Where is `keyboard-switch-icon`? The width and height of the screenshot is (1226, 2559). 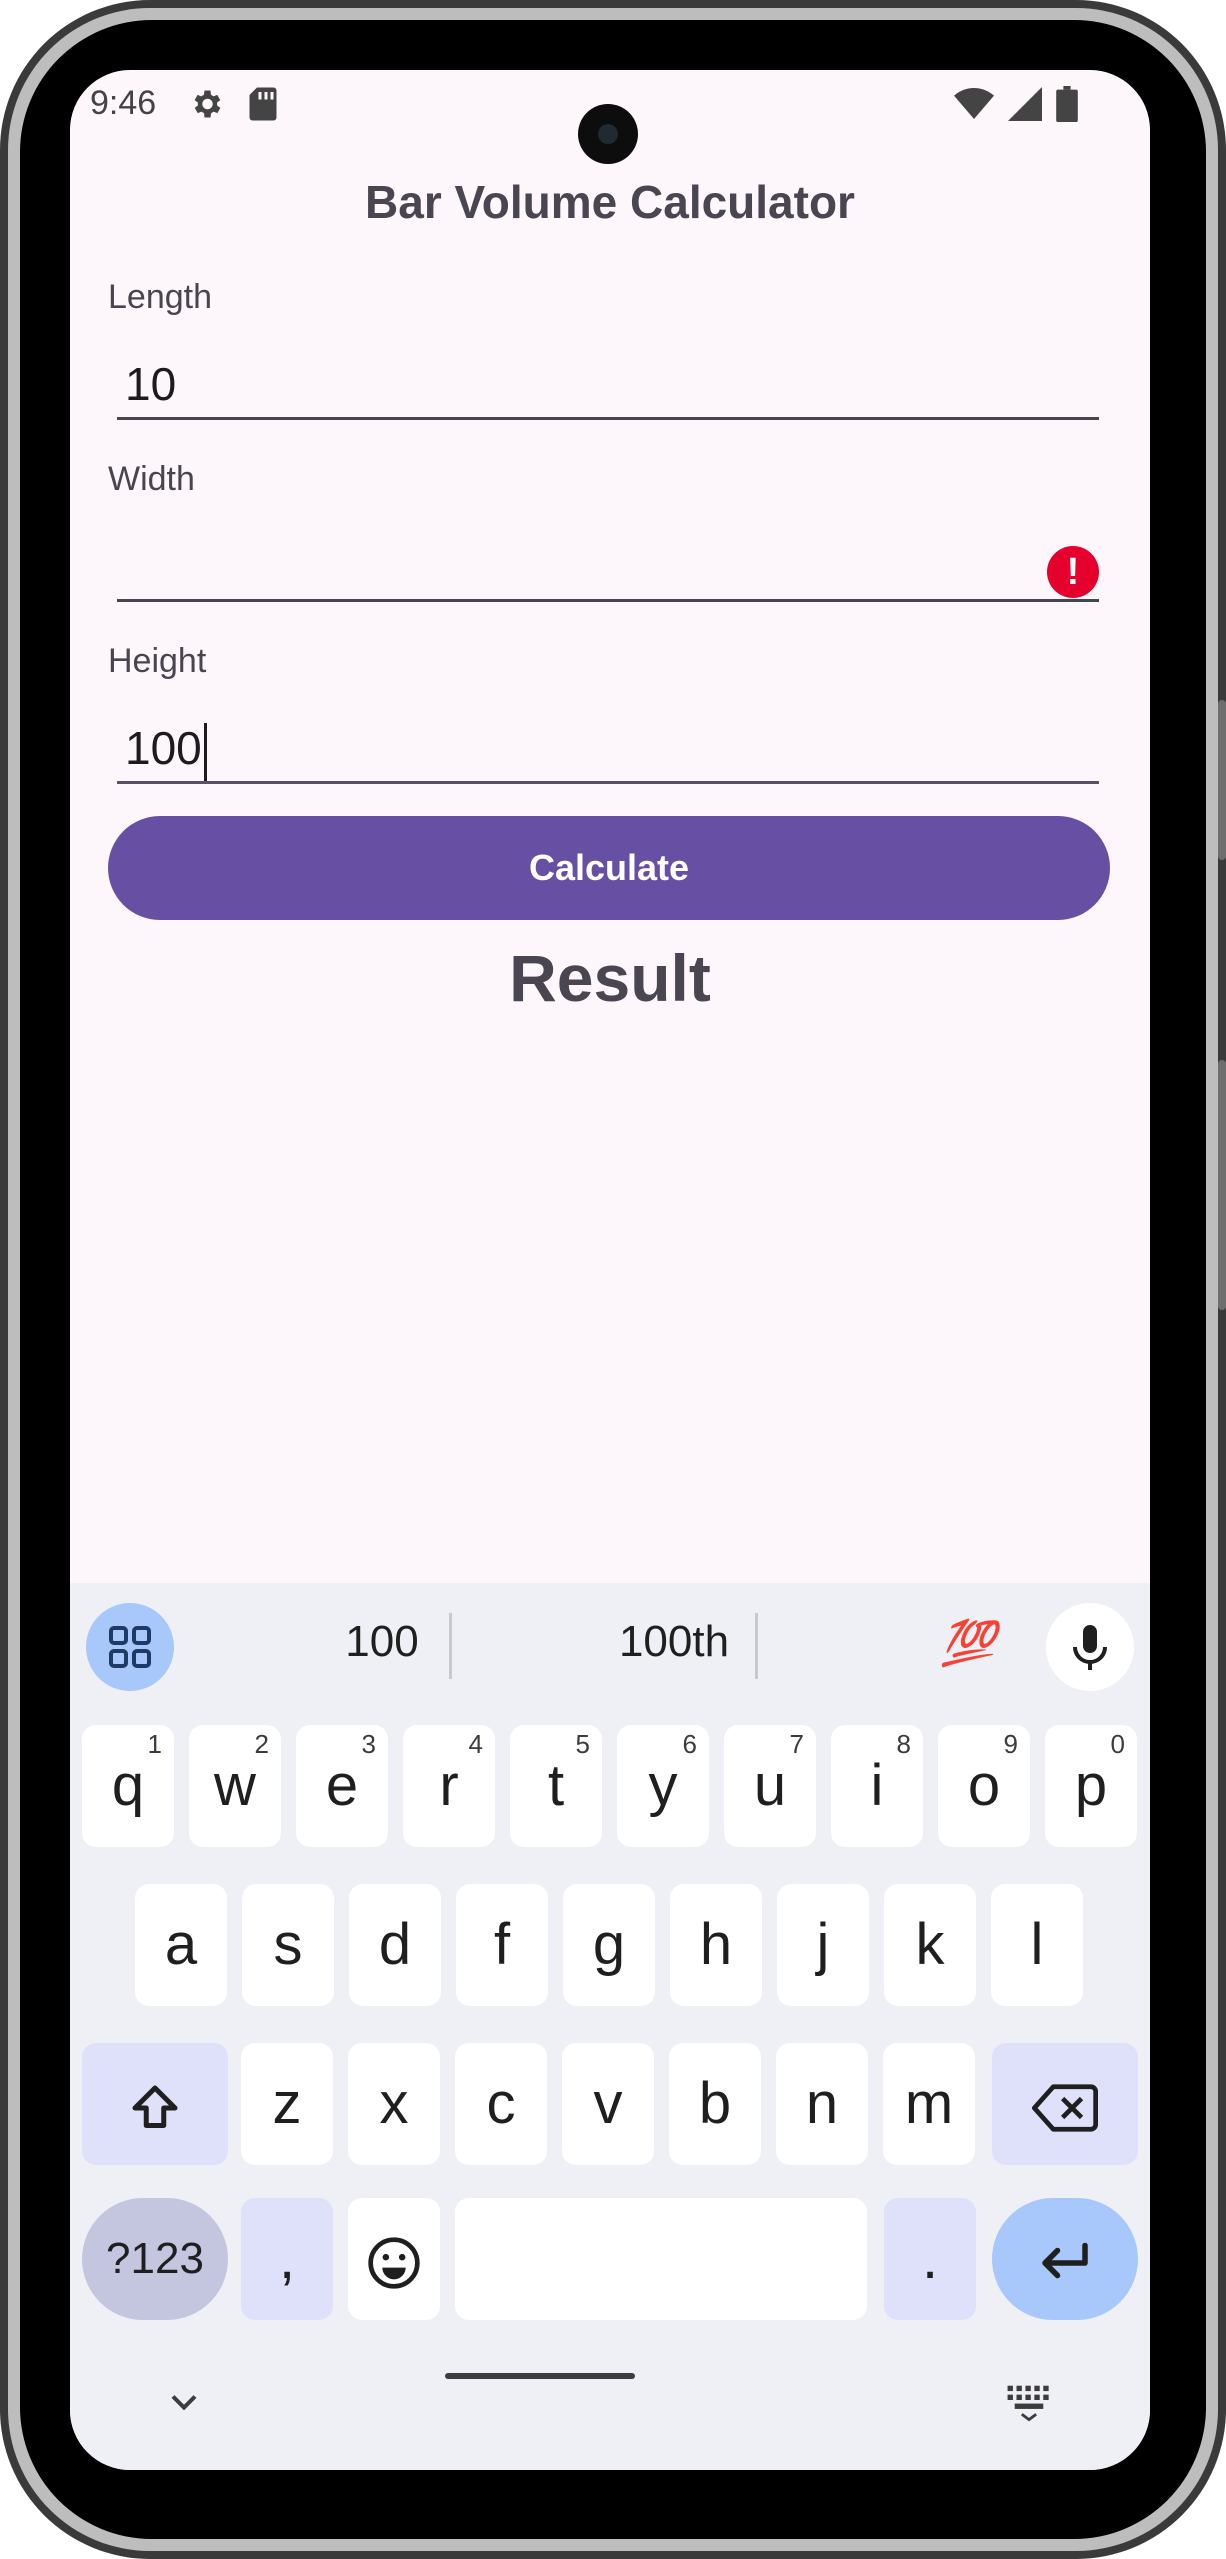 keyboard-switch-icon is located at coordinates (1029, 2400).